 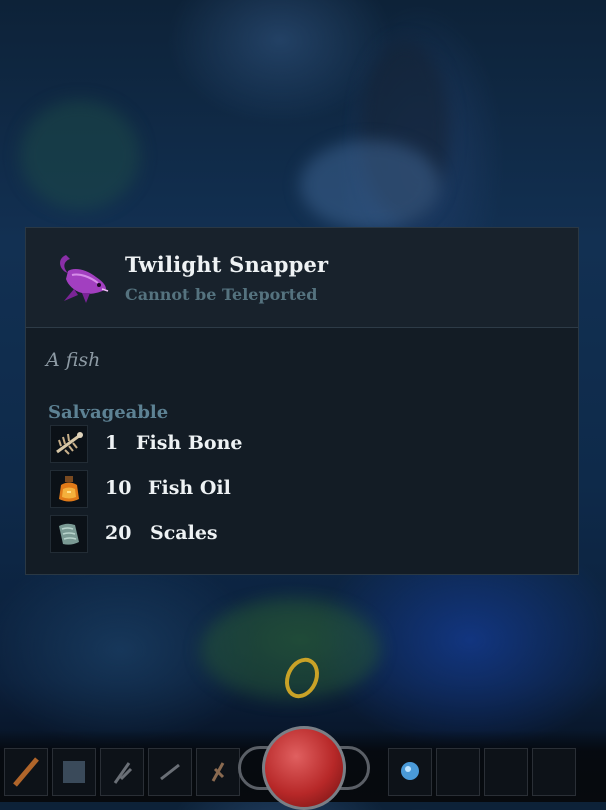 I want to click on salvage-material-row: 10 Fish Oil, so click(x=250, y=490).